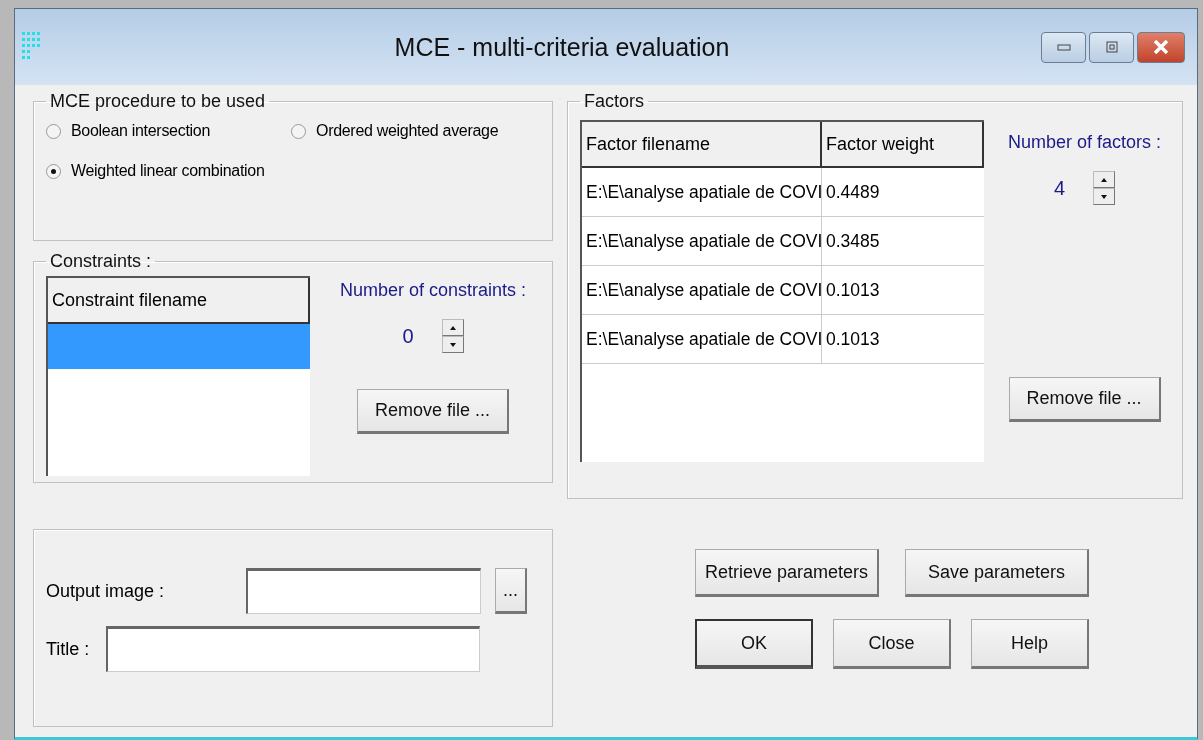 The width and height of the screenshot is (1203, 740). I want to click on column-header: Factor weight, so click(903, 145).